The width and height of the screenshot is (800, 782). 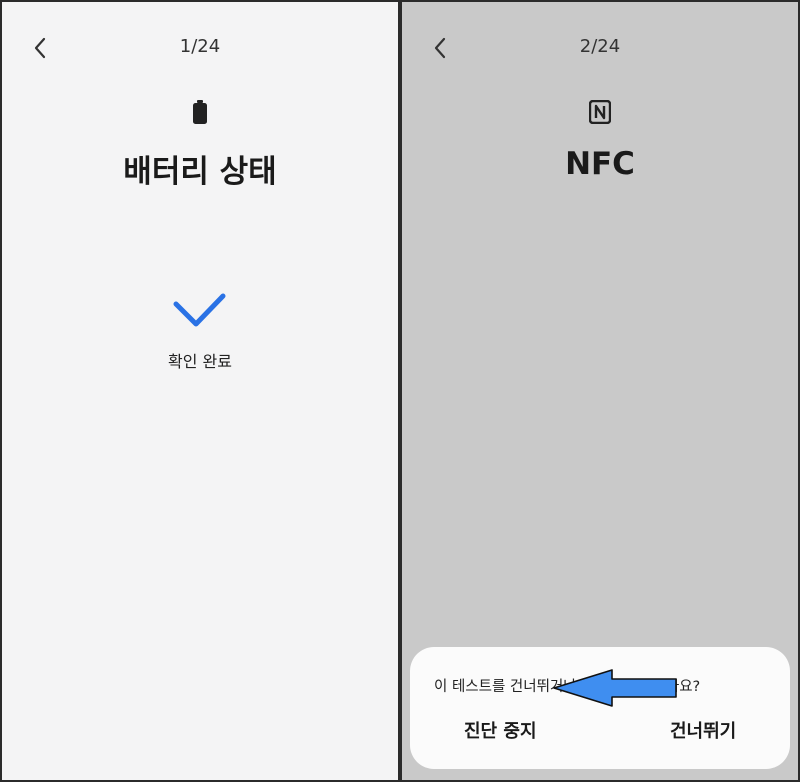 I want to click on stop-diagnosis-button: 진단 중지, so click(x=500, y=730).